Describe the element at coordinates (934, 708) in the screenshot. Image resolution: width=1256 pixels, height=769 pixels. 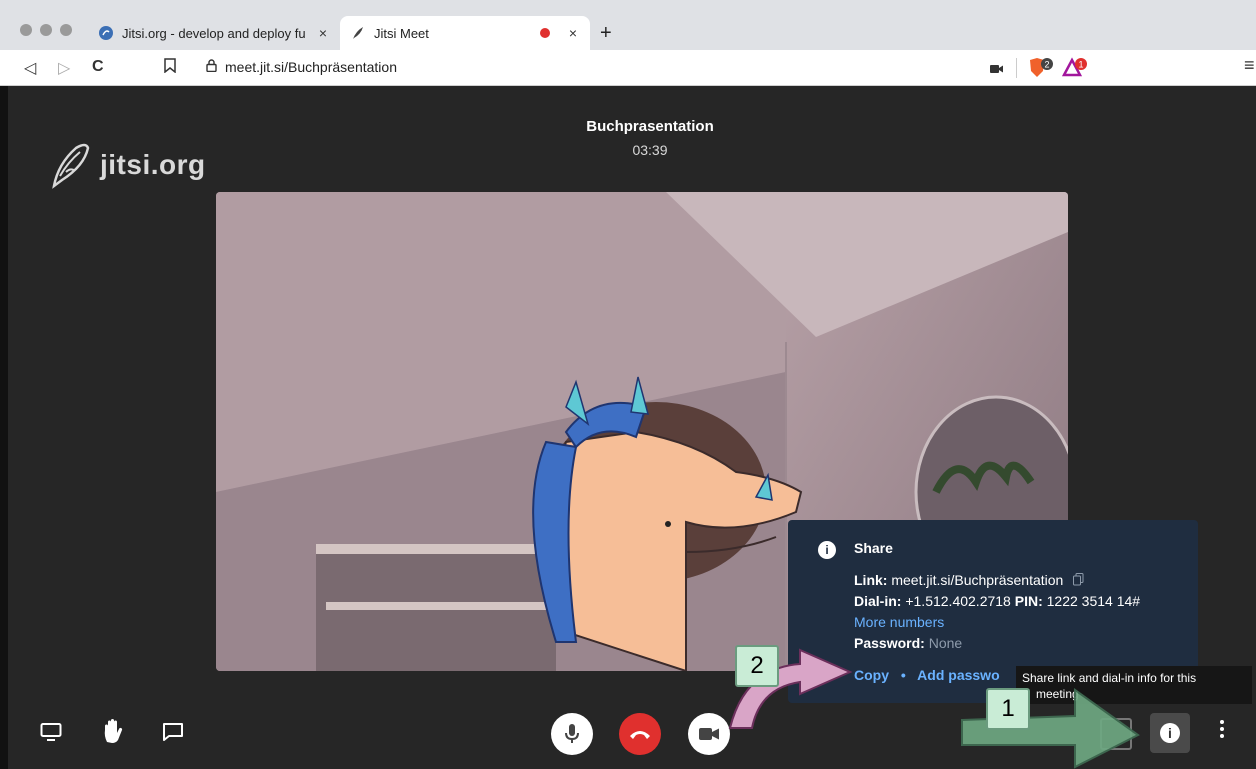
I see `annotation-overlay` at that location.